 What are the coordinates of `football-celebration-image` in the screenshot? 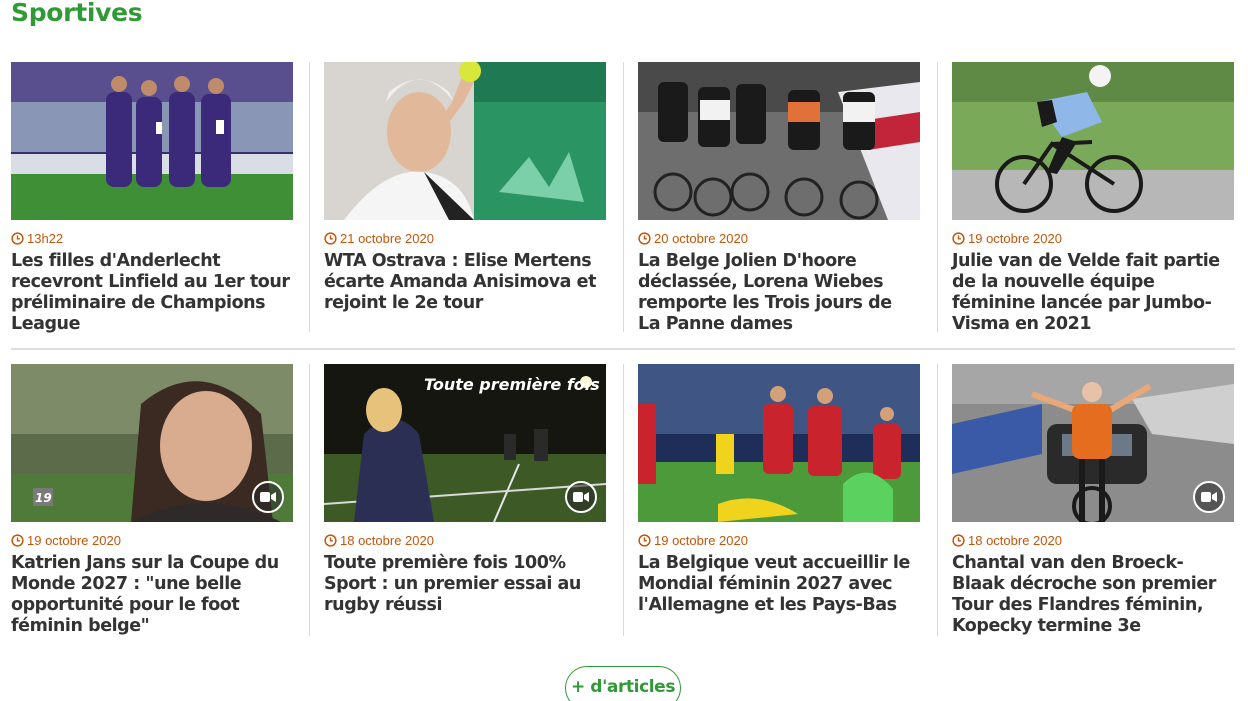 It's located at (779, 443).